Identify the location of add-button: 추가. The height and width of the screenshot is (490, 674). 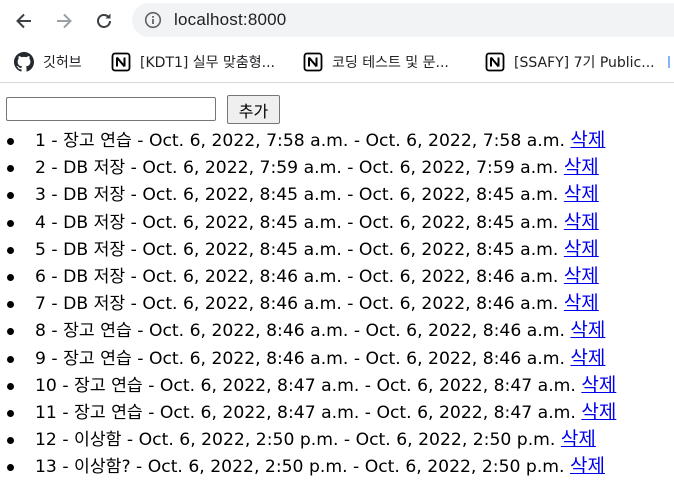
(253, 109).